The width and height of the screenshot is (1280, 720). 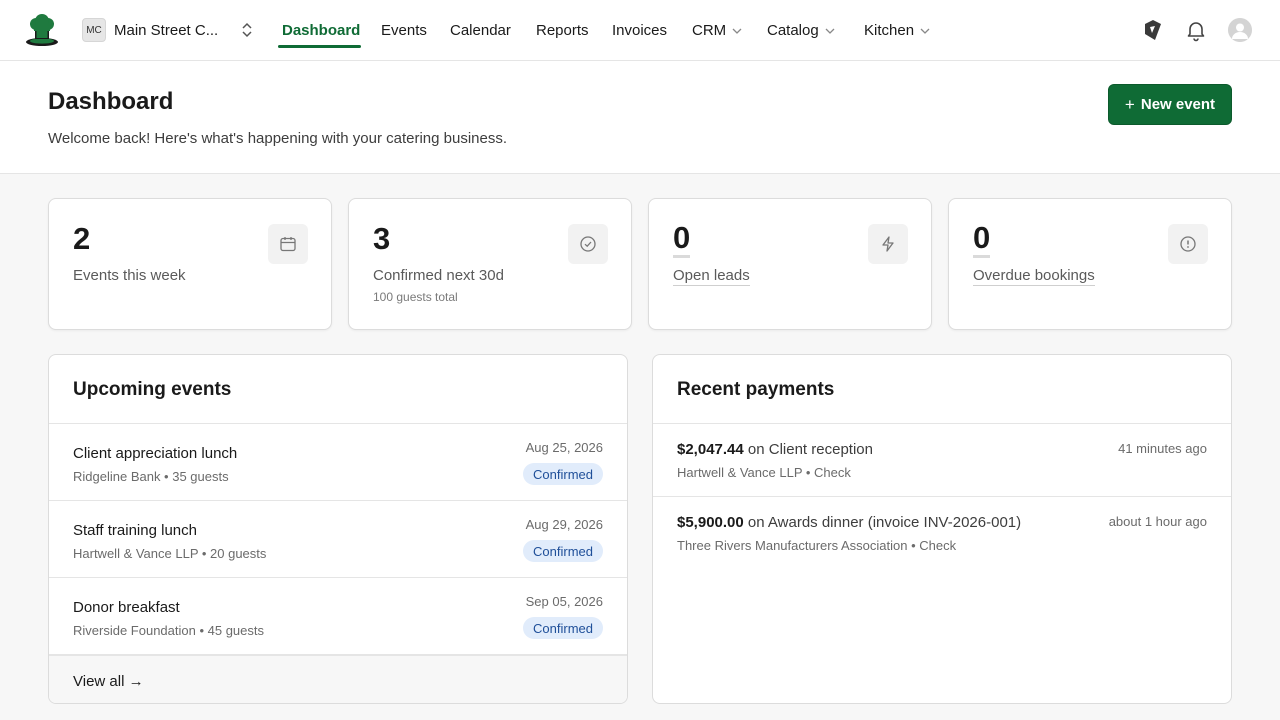 I want to click on stat-value: 2, so click(x=82, y=238).